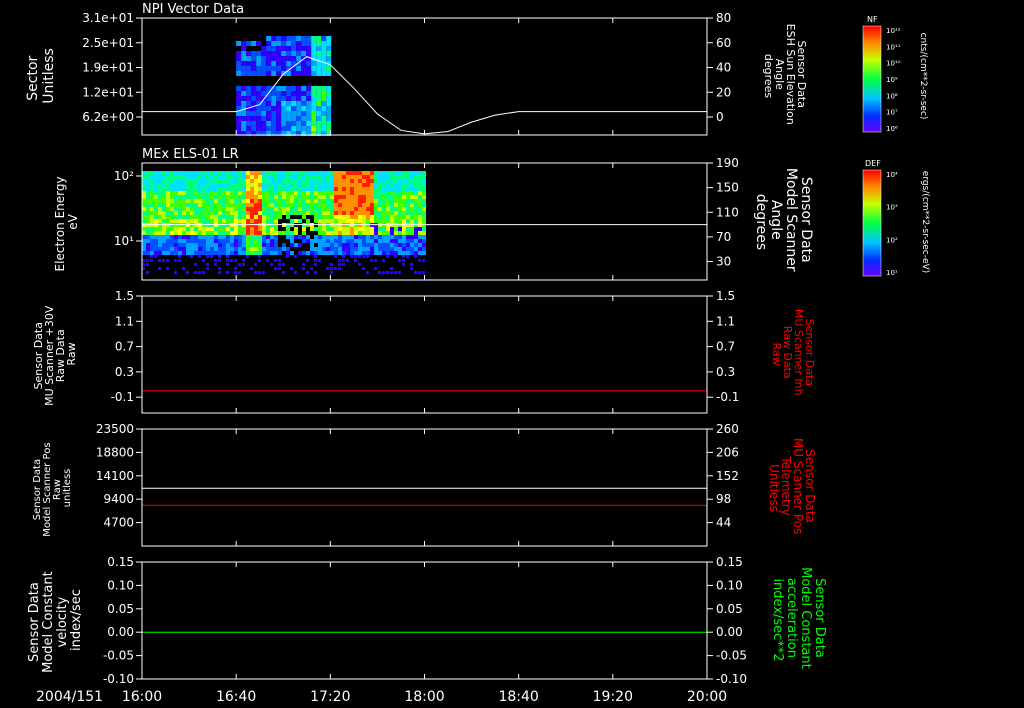  I want to click on time-tick-label: 16:40, so click(236, 697).